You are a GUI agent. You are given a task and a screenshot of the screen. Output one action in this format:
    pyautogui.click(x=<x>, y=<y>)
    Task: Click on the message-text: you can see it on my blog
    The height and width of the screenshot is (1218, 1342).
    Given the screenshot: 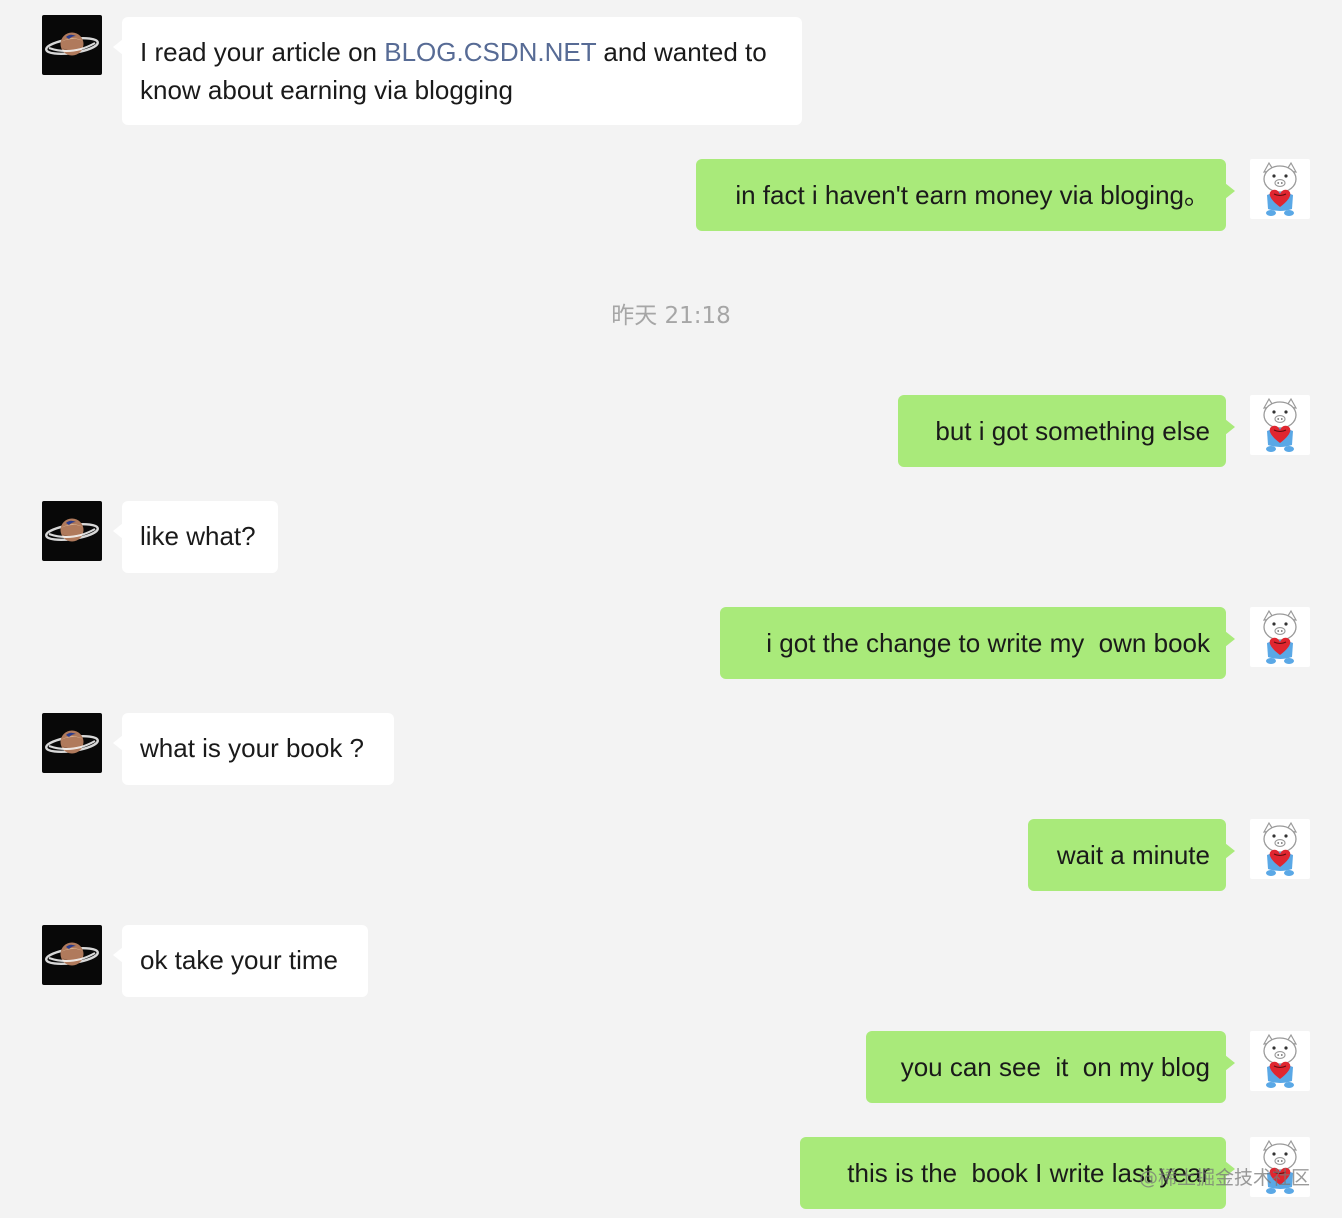 What is the action you would take?
    pyautogui.click(x=1055, y=1067)
    